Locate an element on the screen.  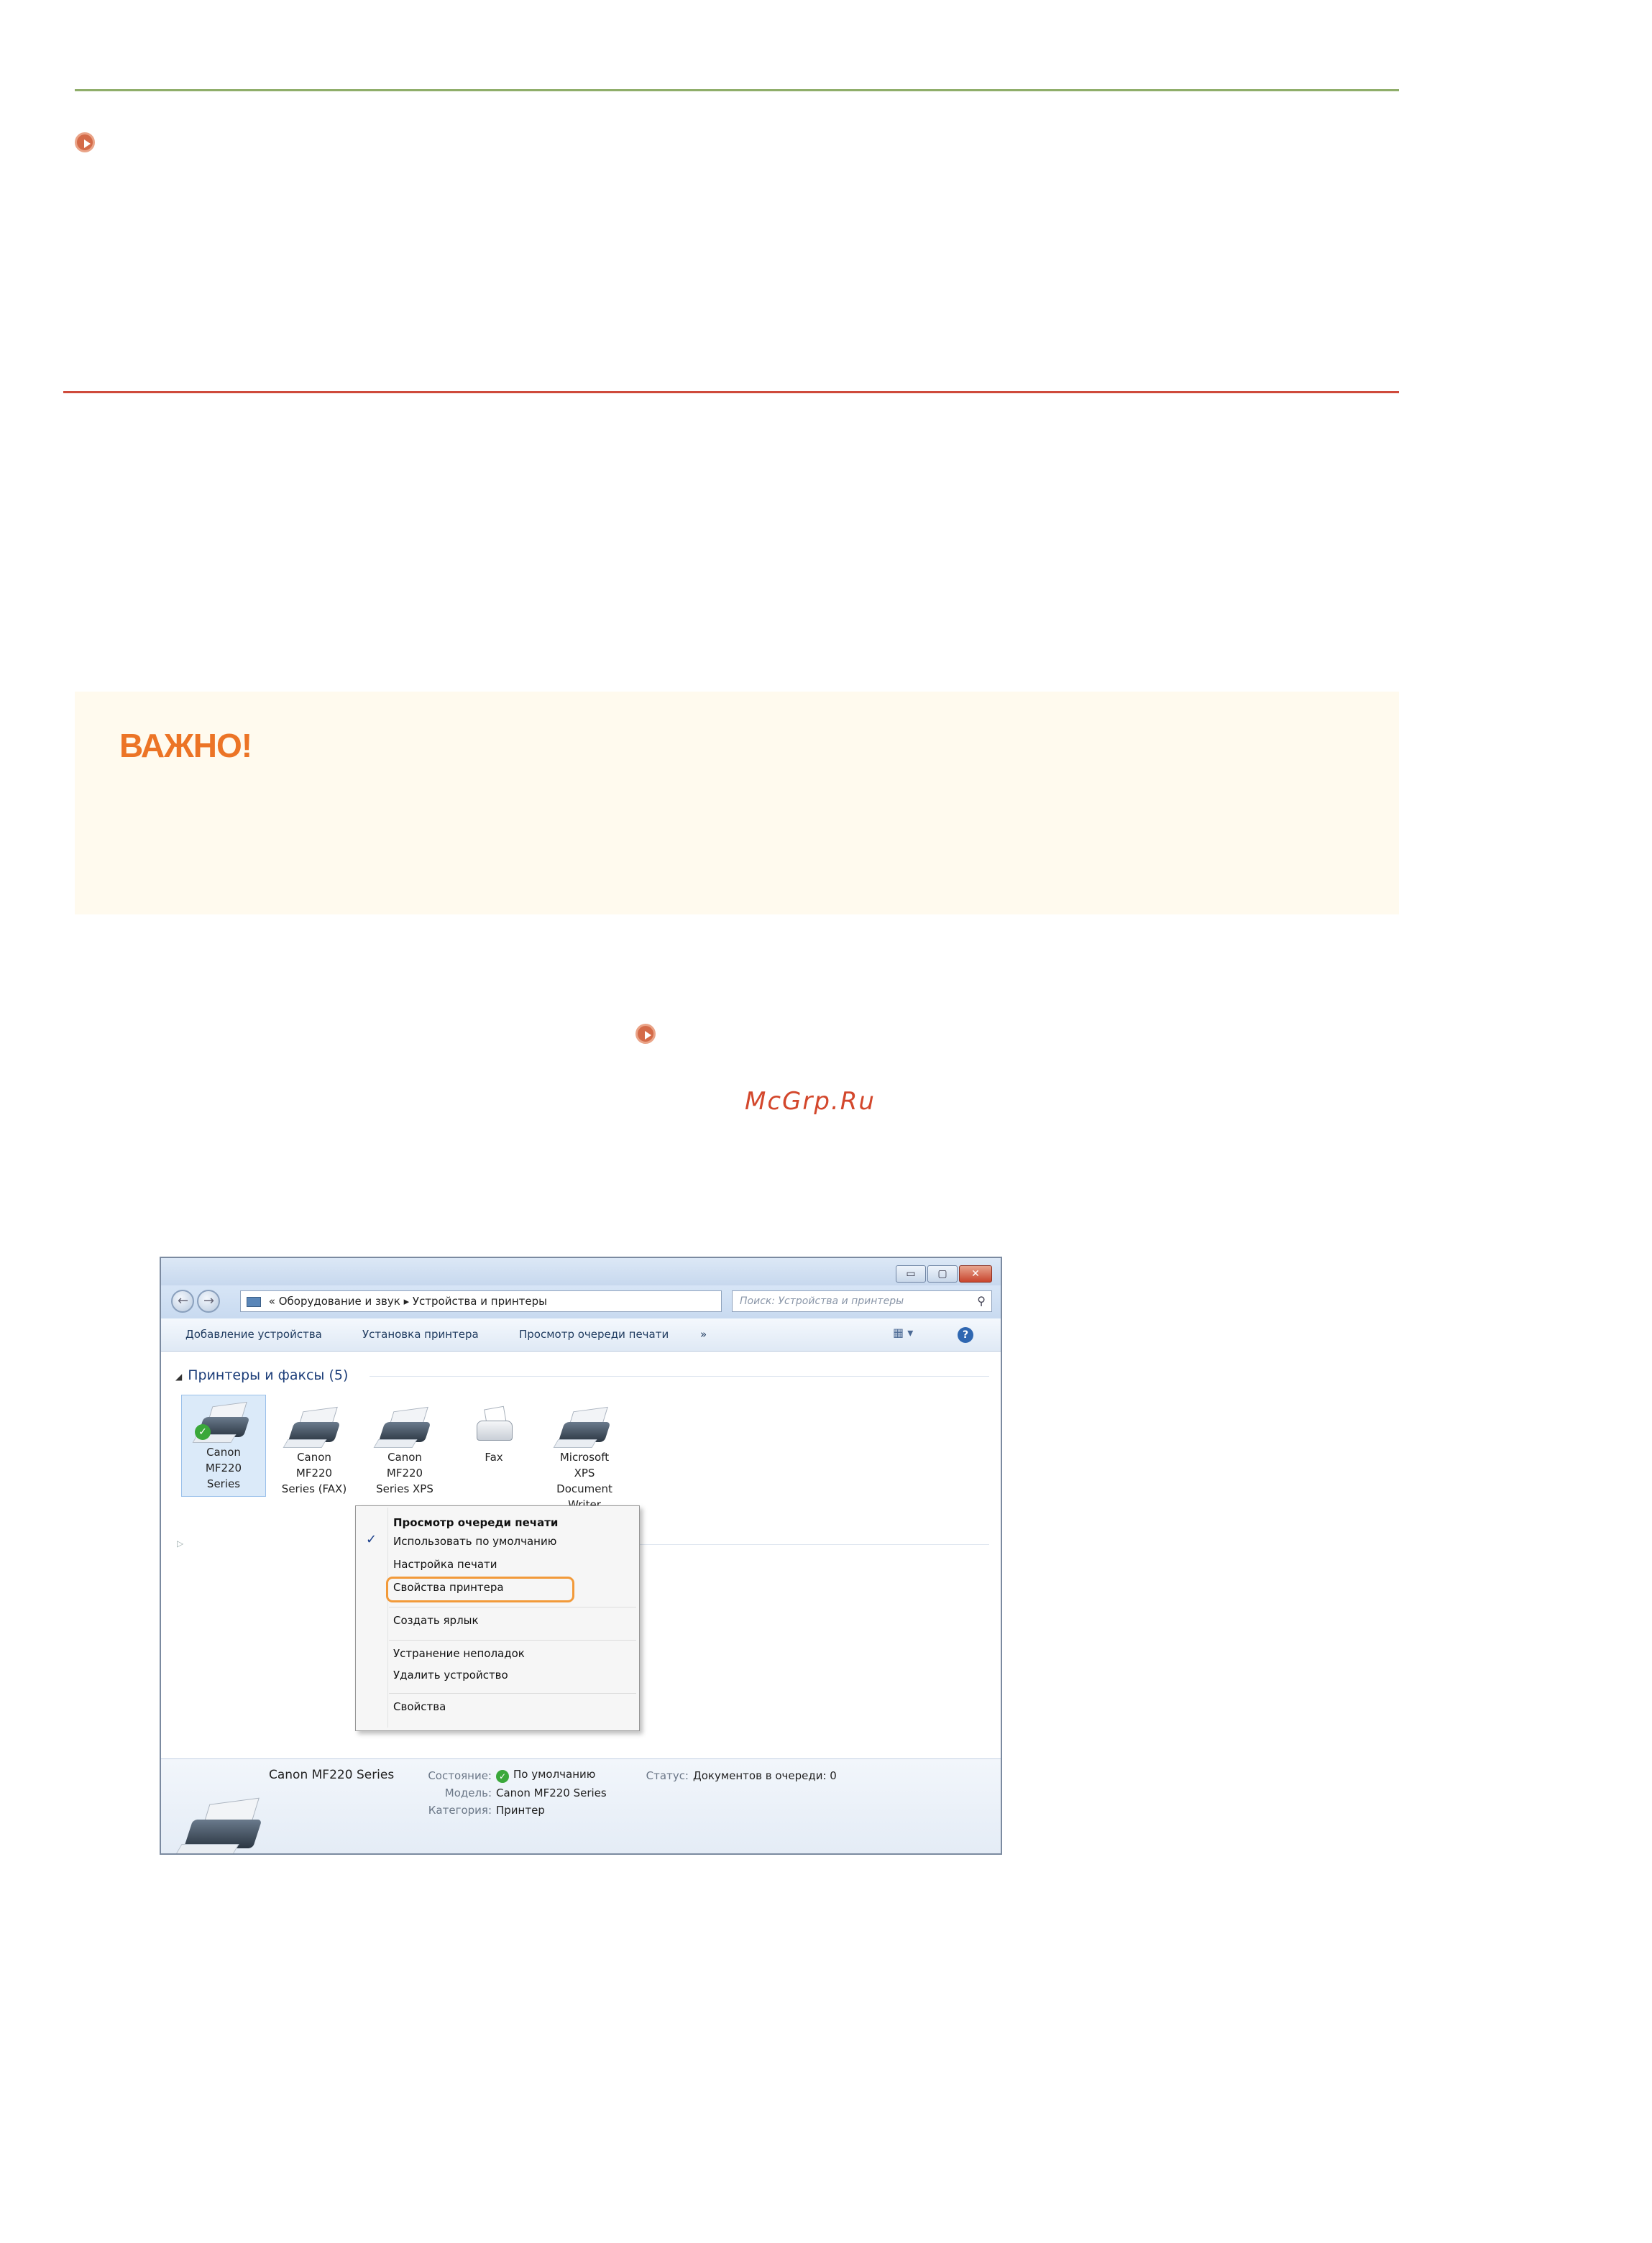
breadcrumb-devices-printers: Устройства и принтеры is located at coordinates (480, 1301).